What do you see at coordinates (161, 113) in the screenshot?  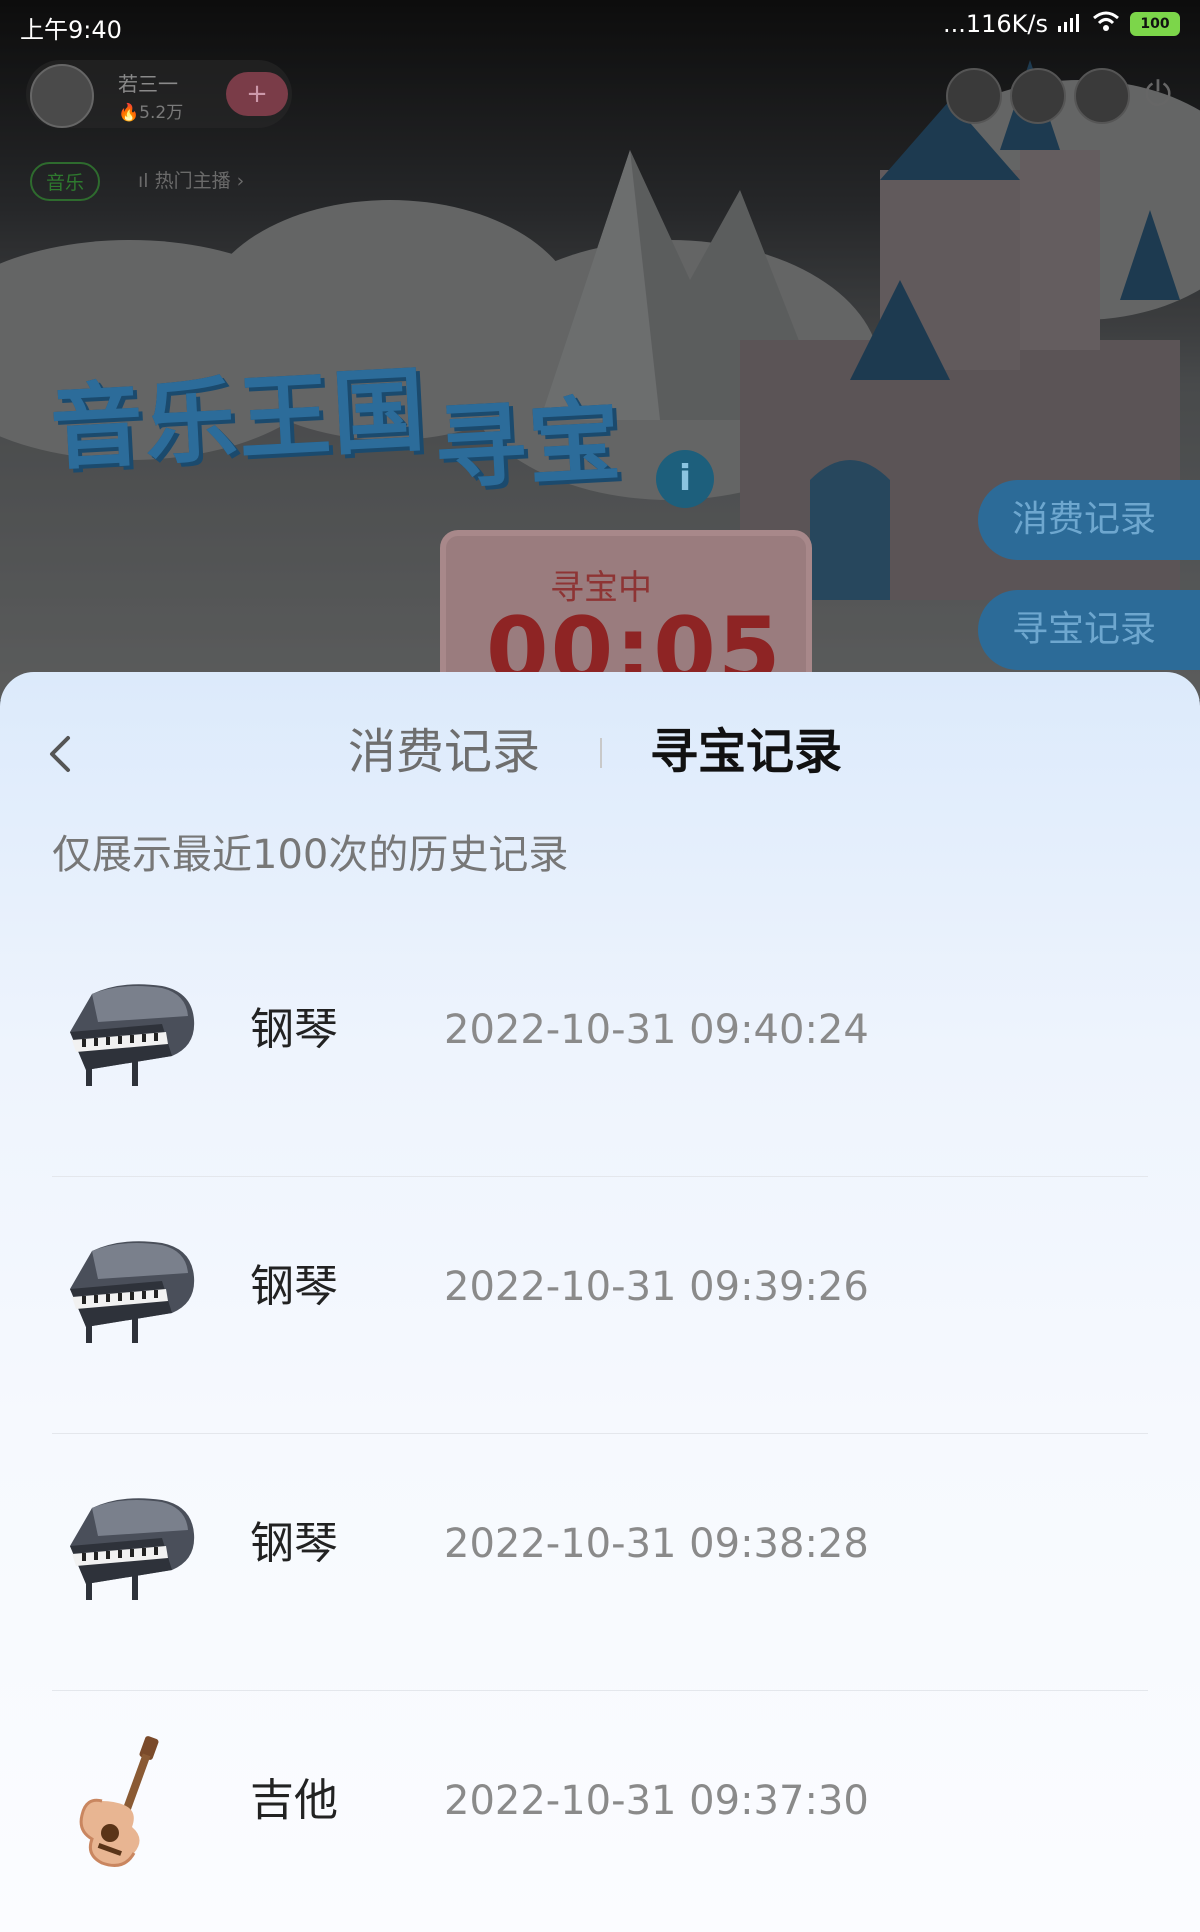 I see `host-heat-value: 5.2万` at bounding box center [161, 113].